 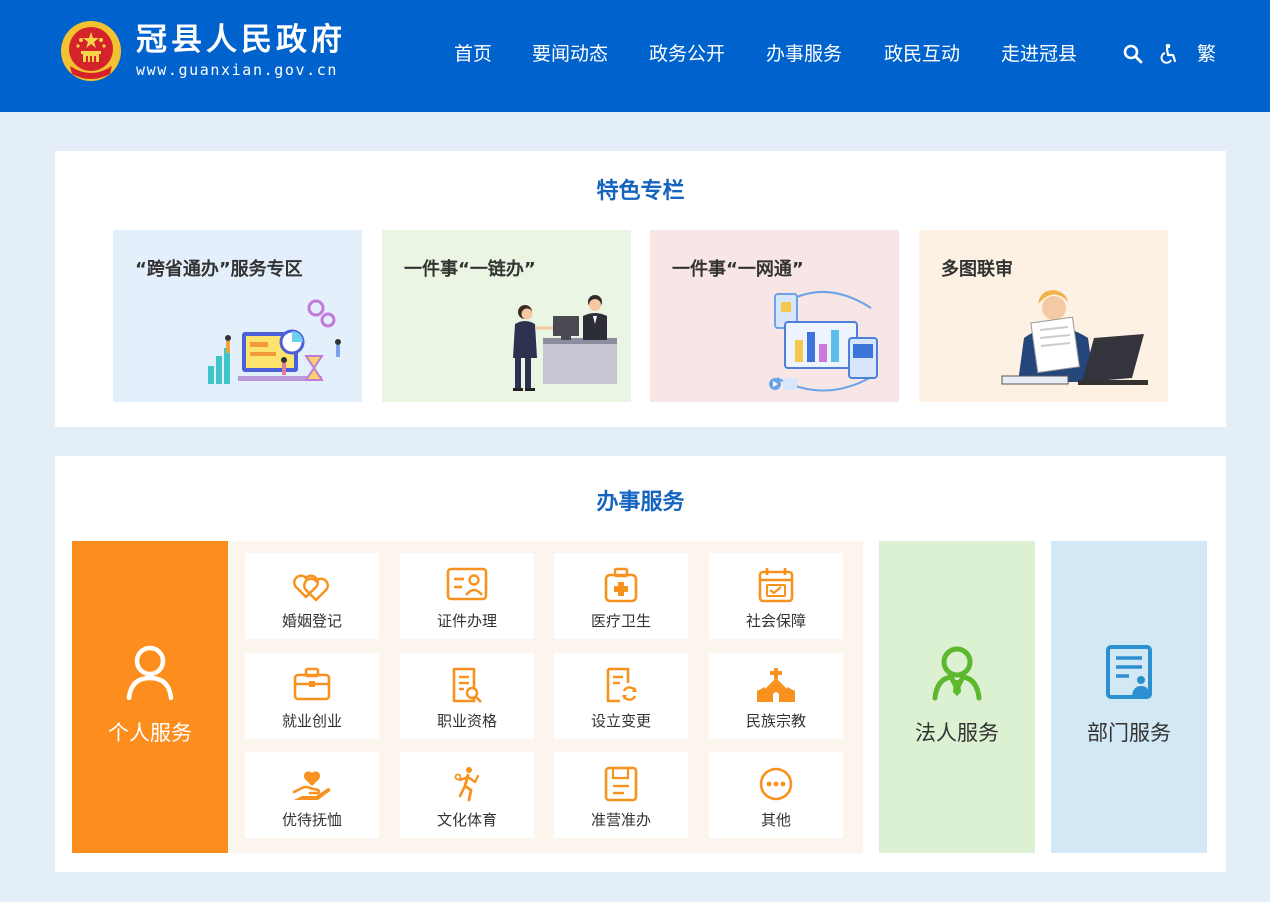 What do you see at coordinates (466, 820) in the screenshot?
I see `service-label: 文化体育` at bounding box center [466, 820].